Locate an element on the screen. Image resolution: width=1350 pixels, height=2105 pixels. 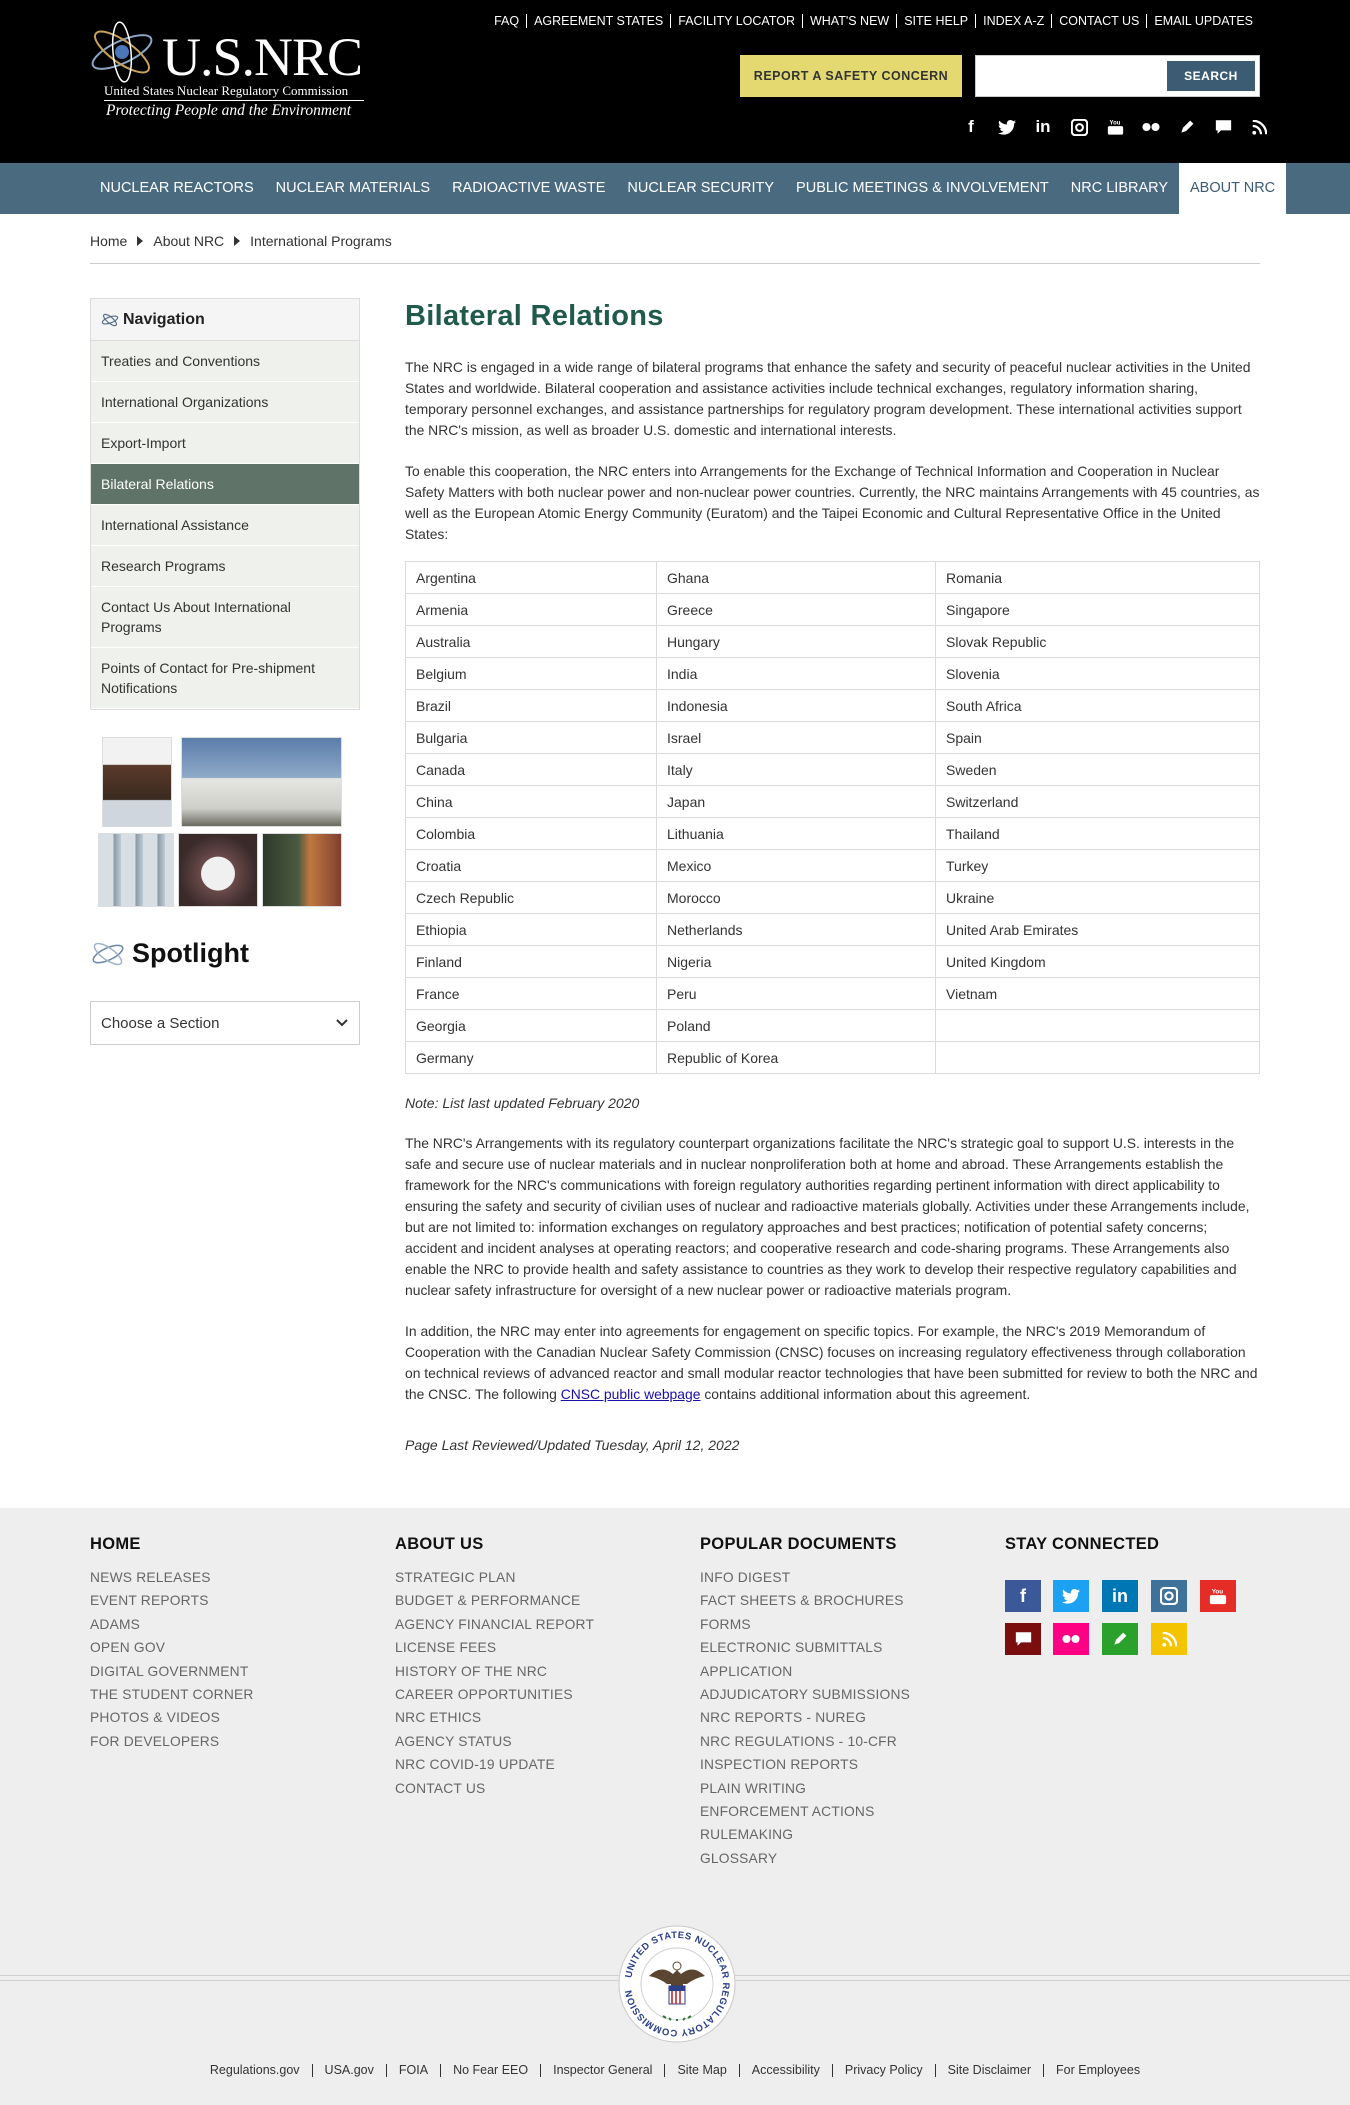
sidebar-item-treaties: Treaties and Conventions is located at coordinates (225, 361).